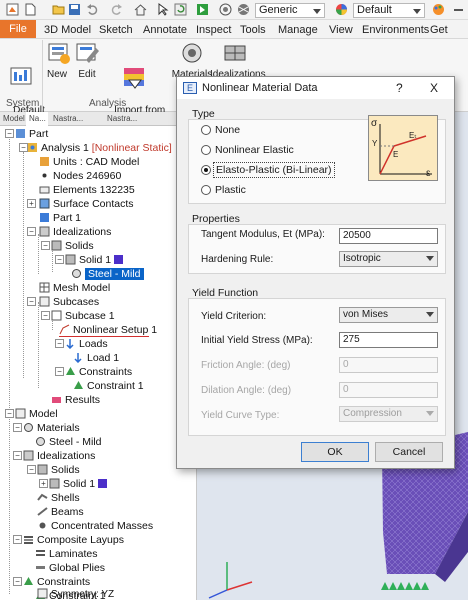 The height and width of the screenshot is (605, 468). I want to click on dilation-angle-input: 0, so click(388, 390).